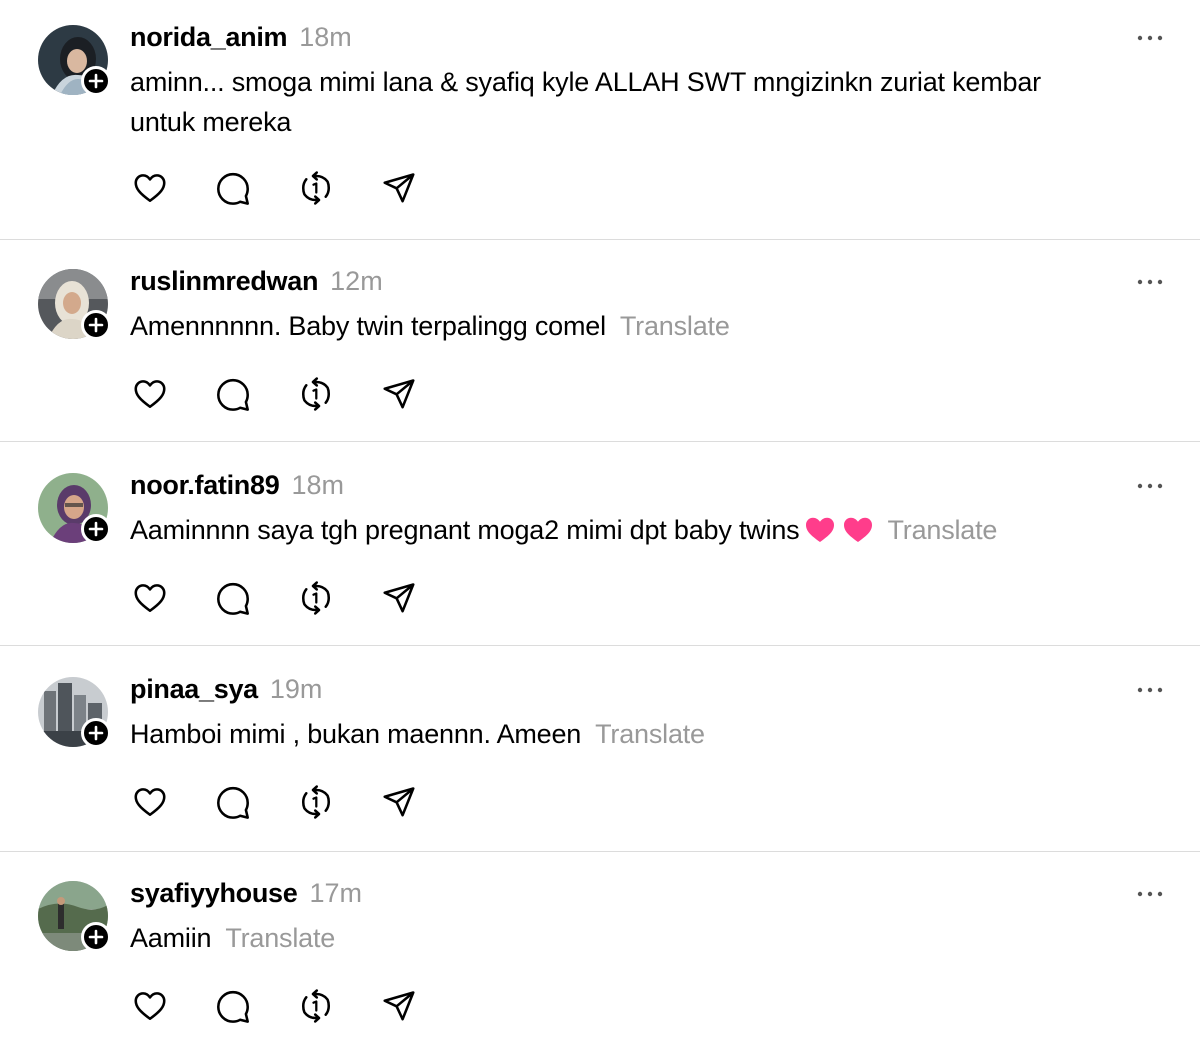  I want to click on post-header: pinaa_sya 19m, so click(226, 691).